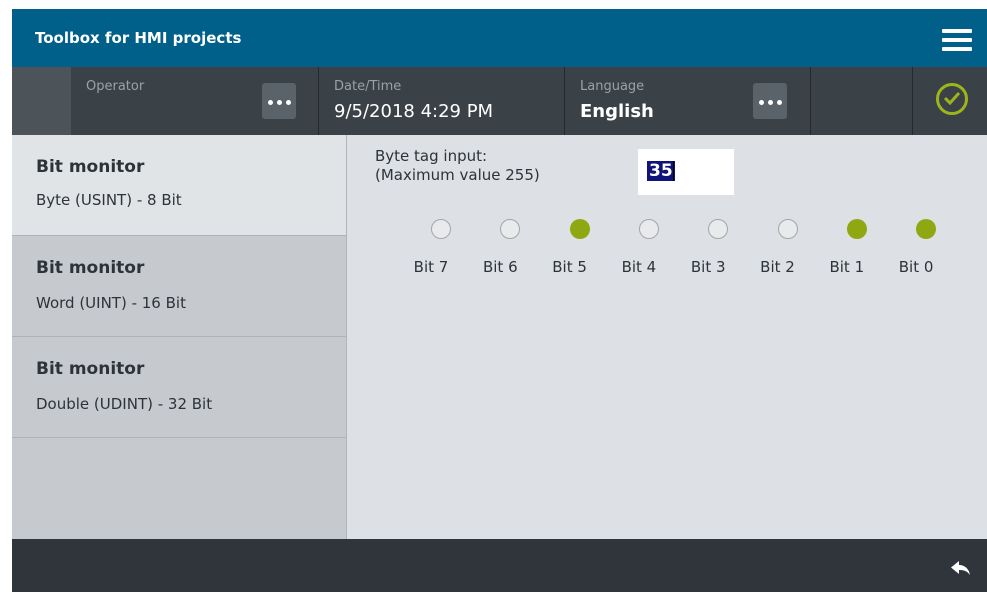  I want to click on title-bar: Toolbox for HMI projects, so click(499, 38).